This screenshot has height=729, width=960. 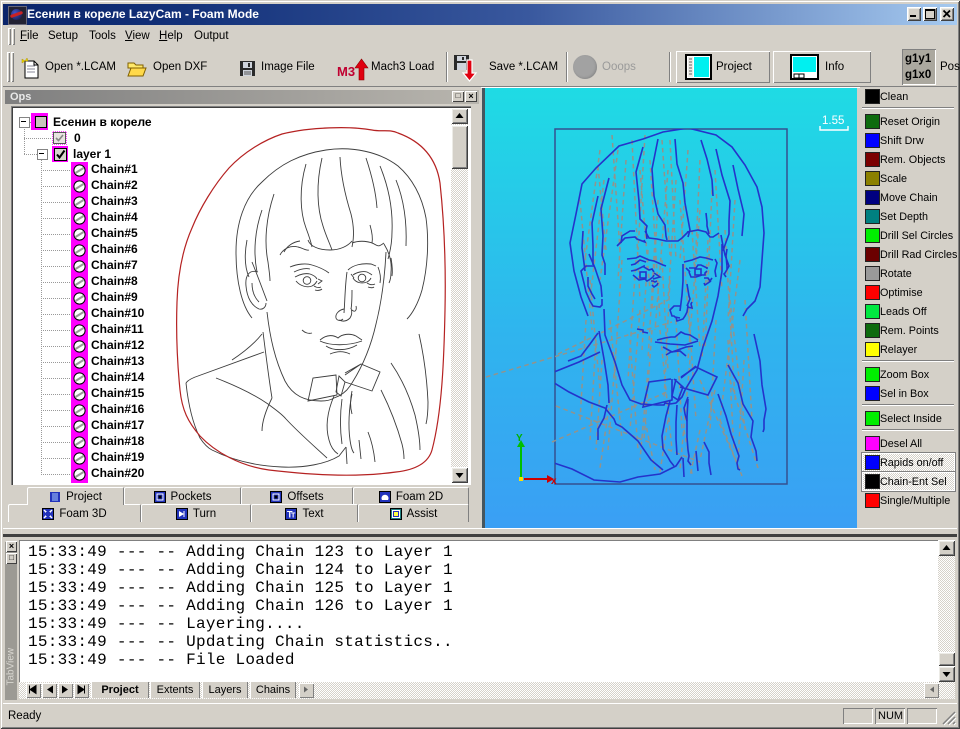 What do you see at coordinates (519, 438) in the screenshot?
I see `svg-text: Y` at bounding box center [519, 438].